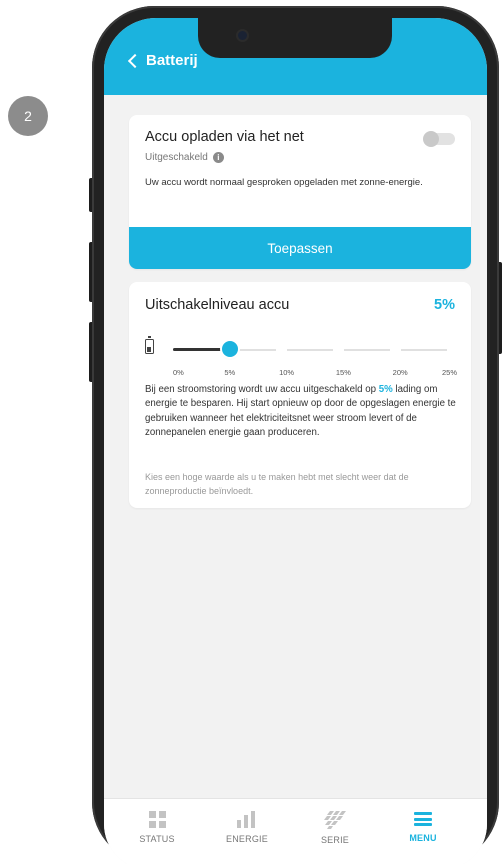  What do you see at coordinates (449, 372) in the screenshot?
I see `slider-tick-label: 25%` at bounding box center [449, 372].